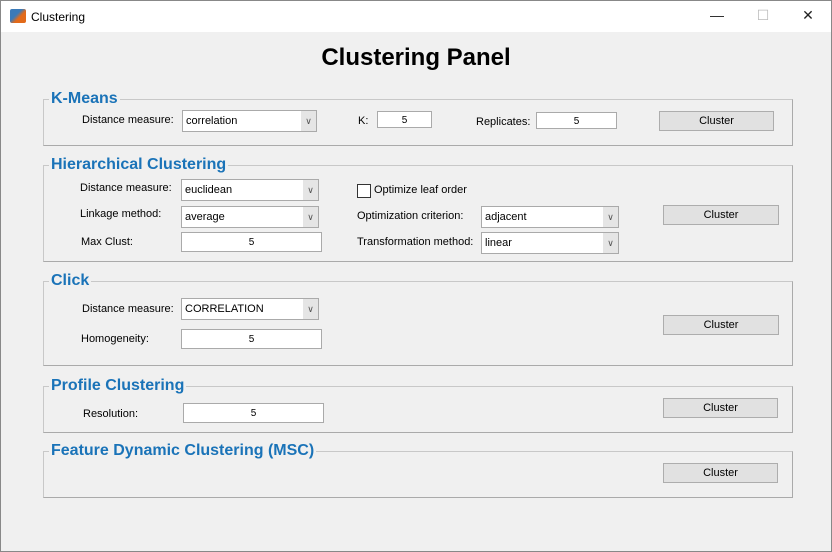 The image size is (832, 552). What do you see at coordinates (107, 242) in the screenshot?
I see `maxclust-label: Max Clust:` at bounding box center [107, 242].